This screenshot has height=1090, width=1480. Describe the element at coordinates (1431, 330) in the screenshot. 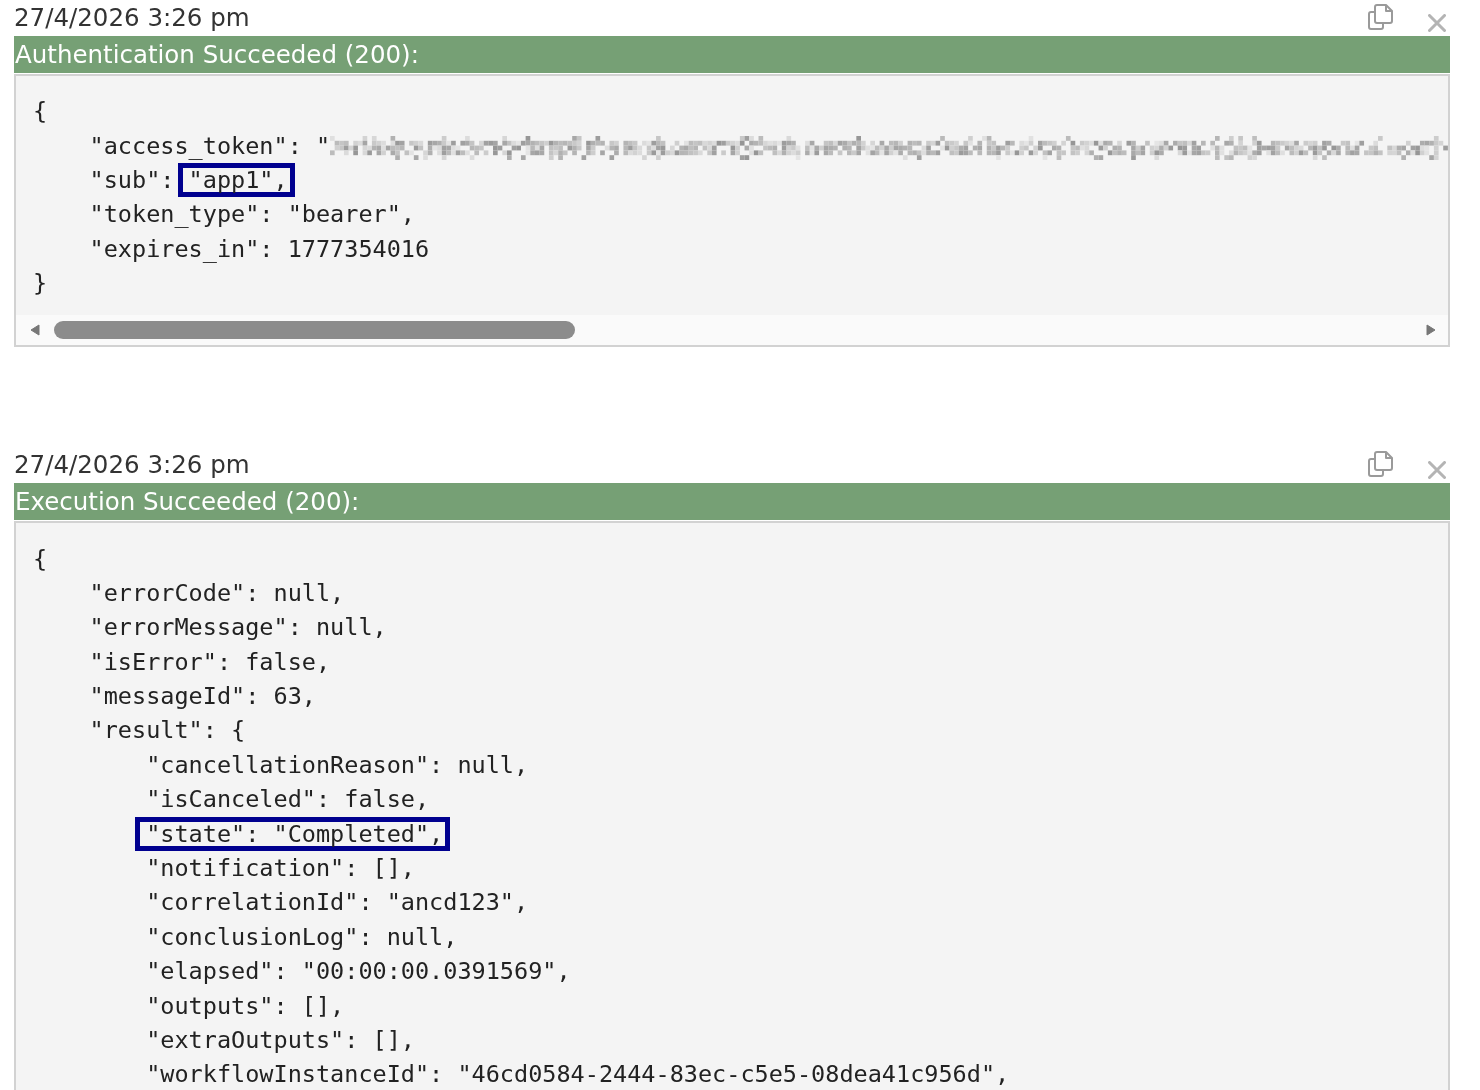

I see `scroll-right-icon` at that location.